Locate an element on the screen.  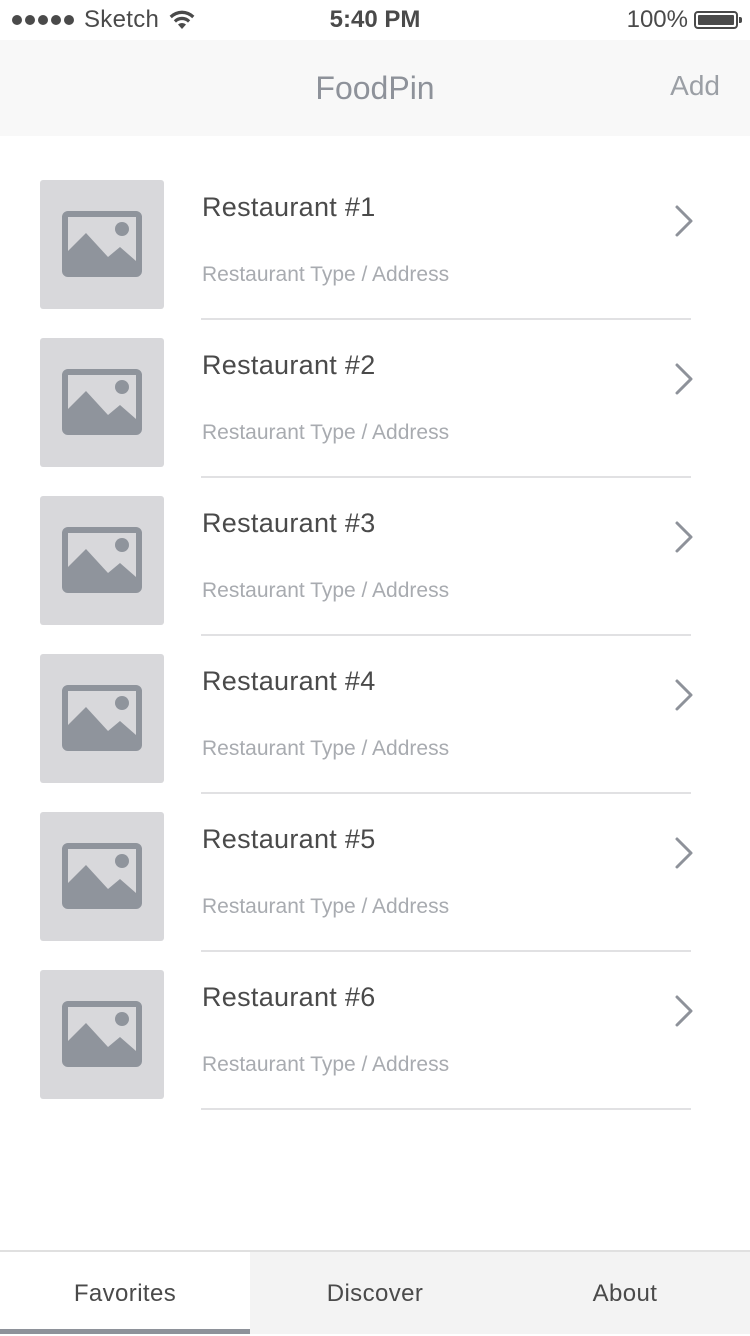
status-right: 100% is located at coordinates (684, 20).